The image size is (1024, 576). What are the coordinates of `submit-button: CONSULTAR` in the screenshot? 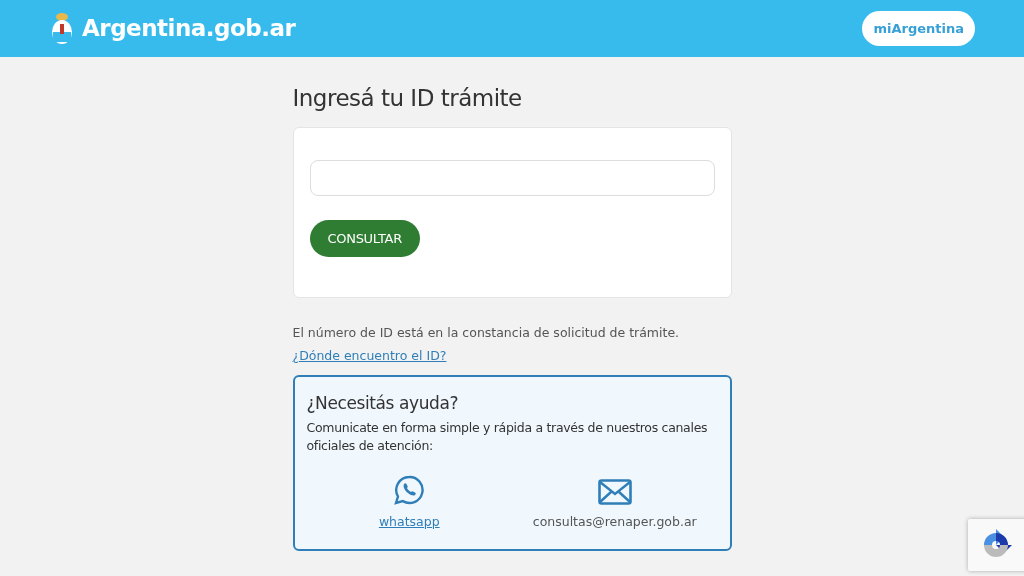 It's located at (364, 238).